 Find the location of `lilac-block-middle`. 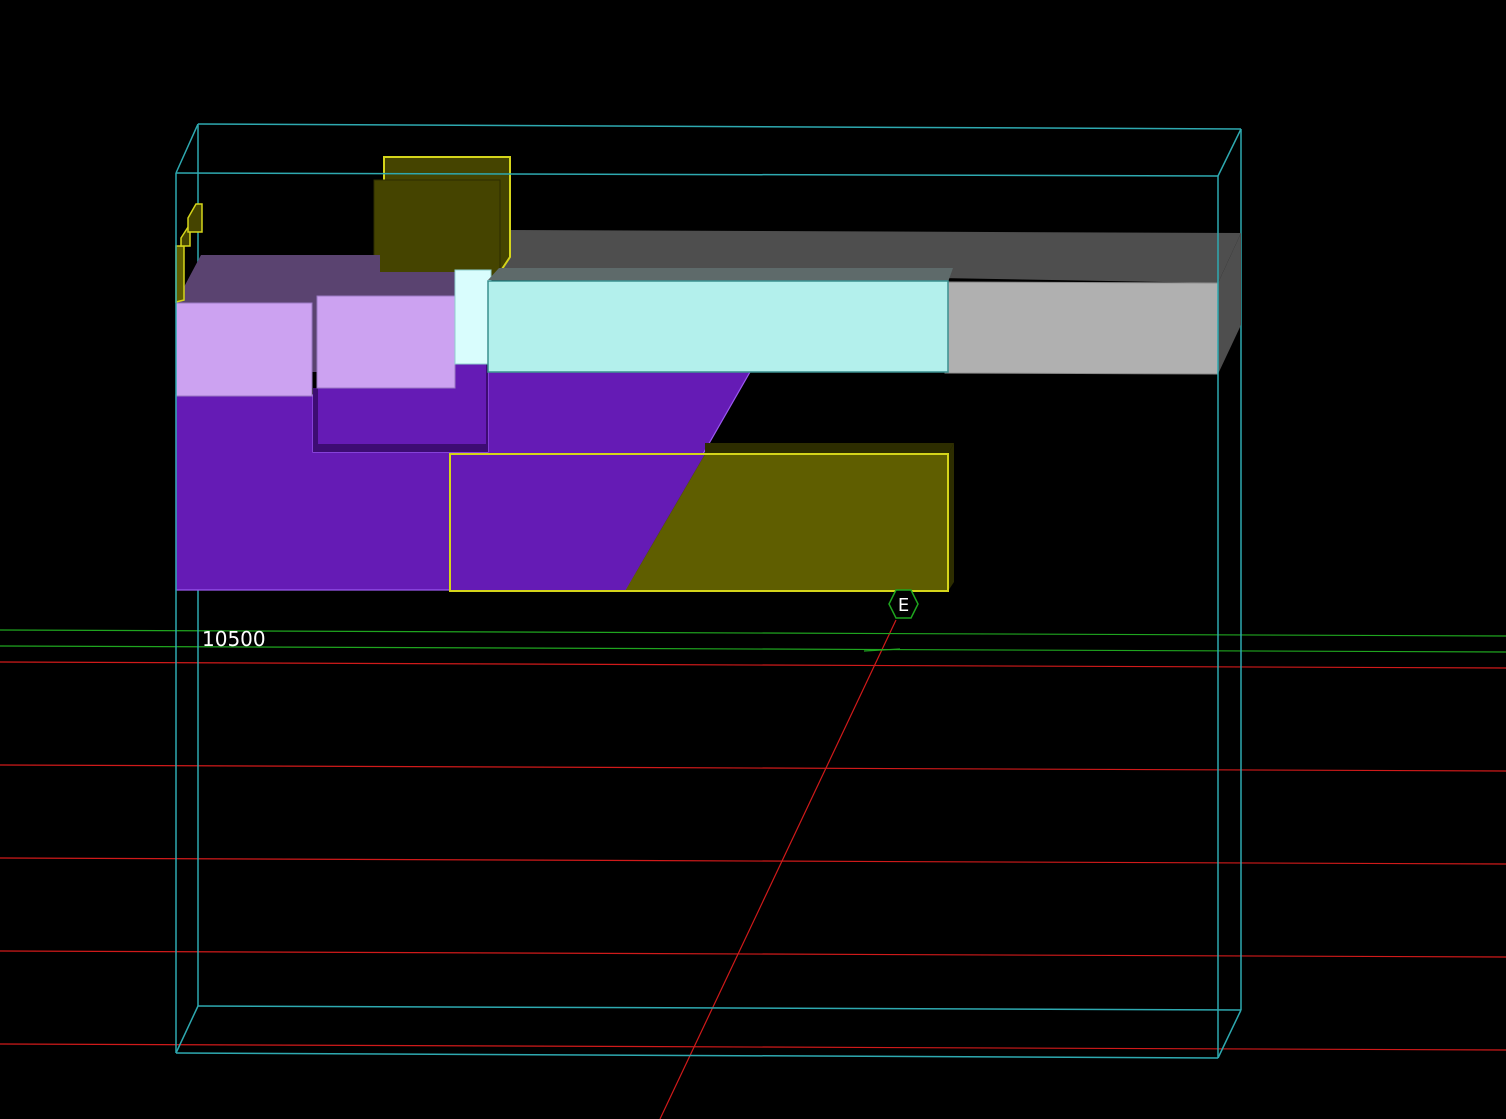

lilac-block-middle is located at coordinates (386, 342).